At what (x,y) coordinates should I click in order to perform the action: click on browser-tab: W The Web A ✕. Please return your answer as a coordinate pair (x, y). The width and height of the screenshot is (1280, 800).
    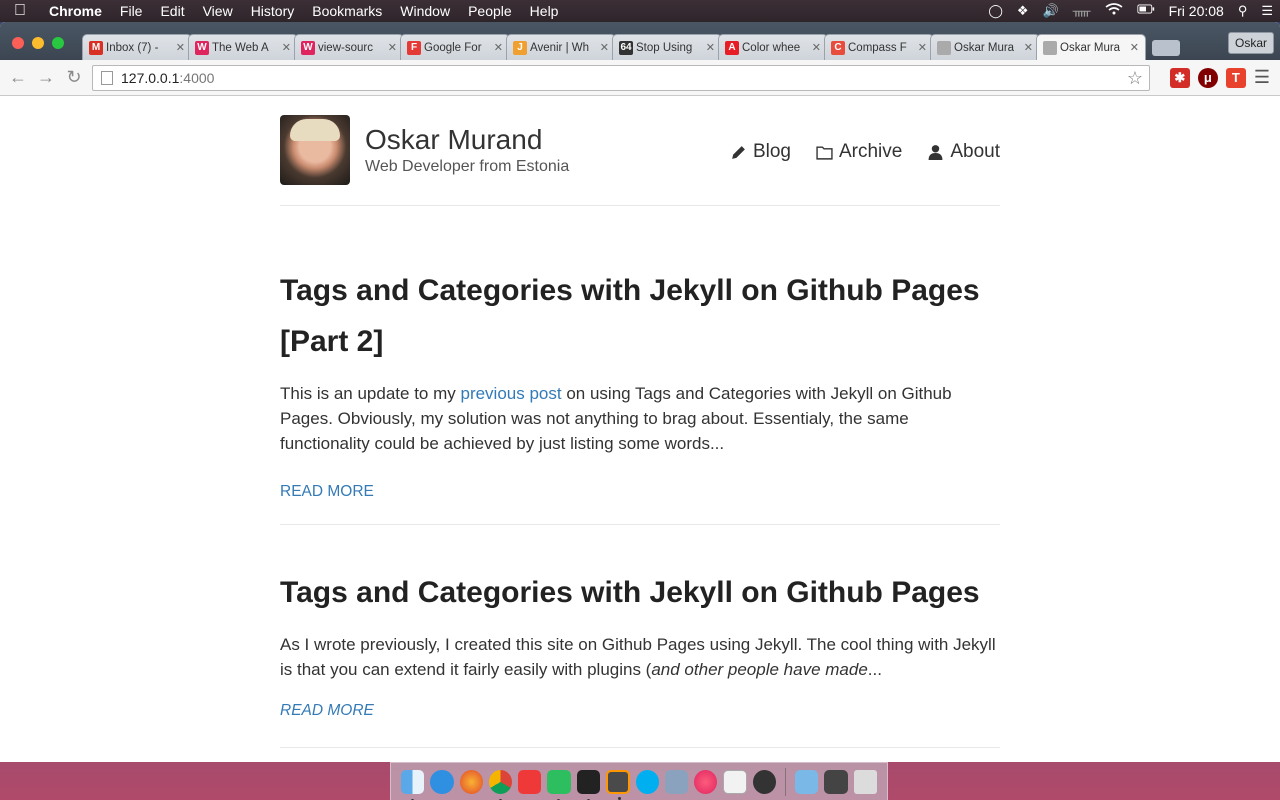
    Looking at the image, I should click on (243, 47).